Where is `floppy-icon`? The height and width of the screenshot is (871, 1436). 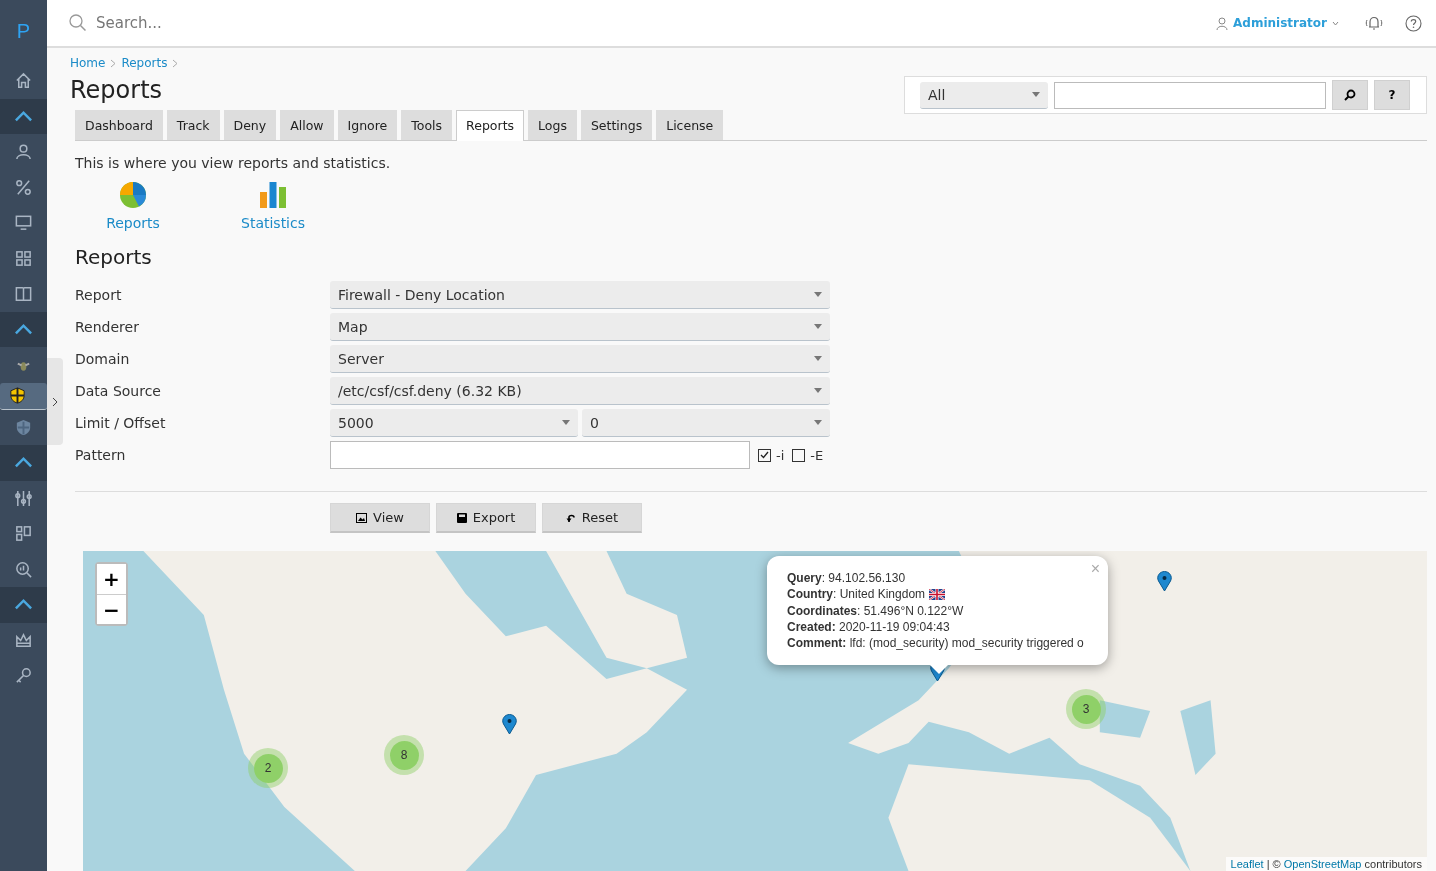 floppy-icon is located at coordinates (461, 517).